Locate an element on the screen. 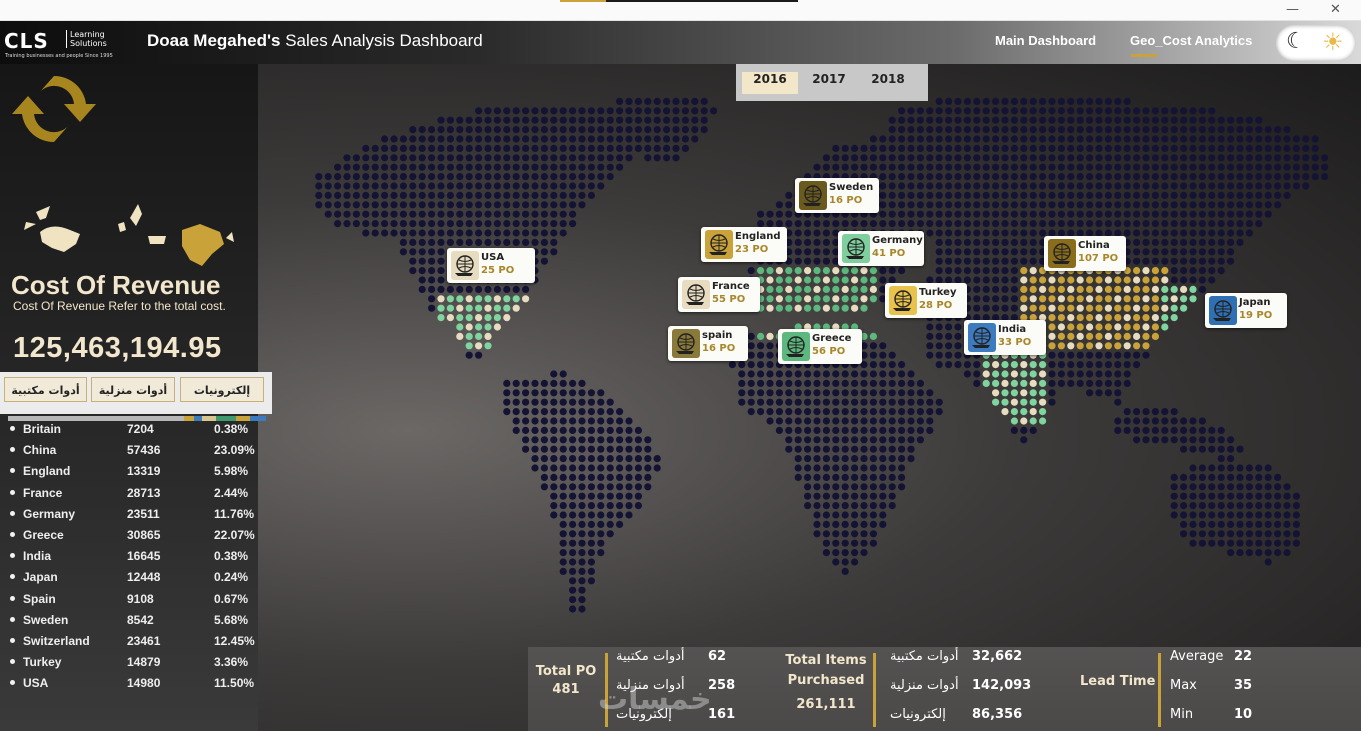 The image size is (1361, 731). marker-greece: Greece 56 PO is located at coordinates (820, 346).